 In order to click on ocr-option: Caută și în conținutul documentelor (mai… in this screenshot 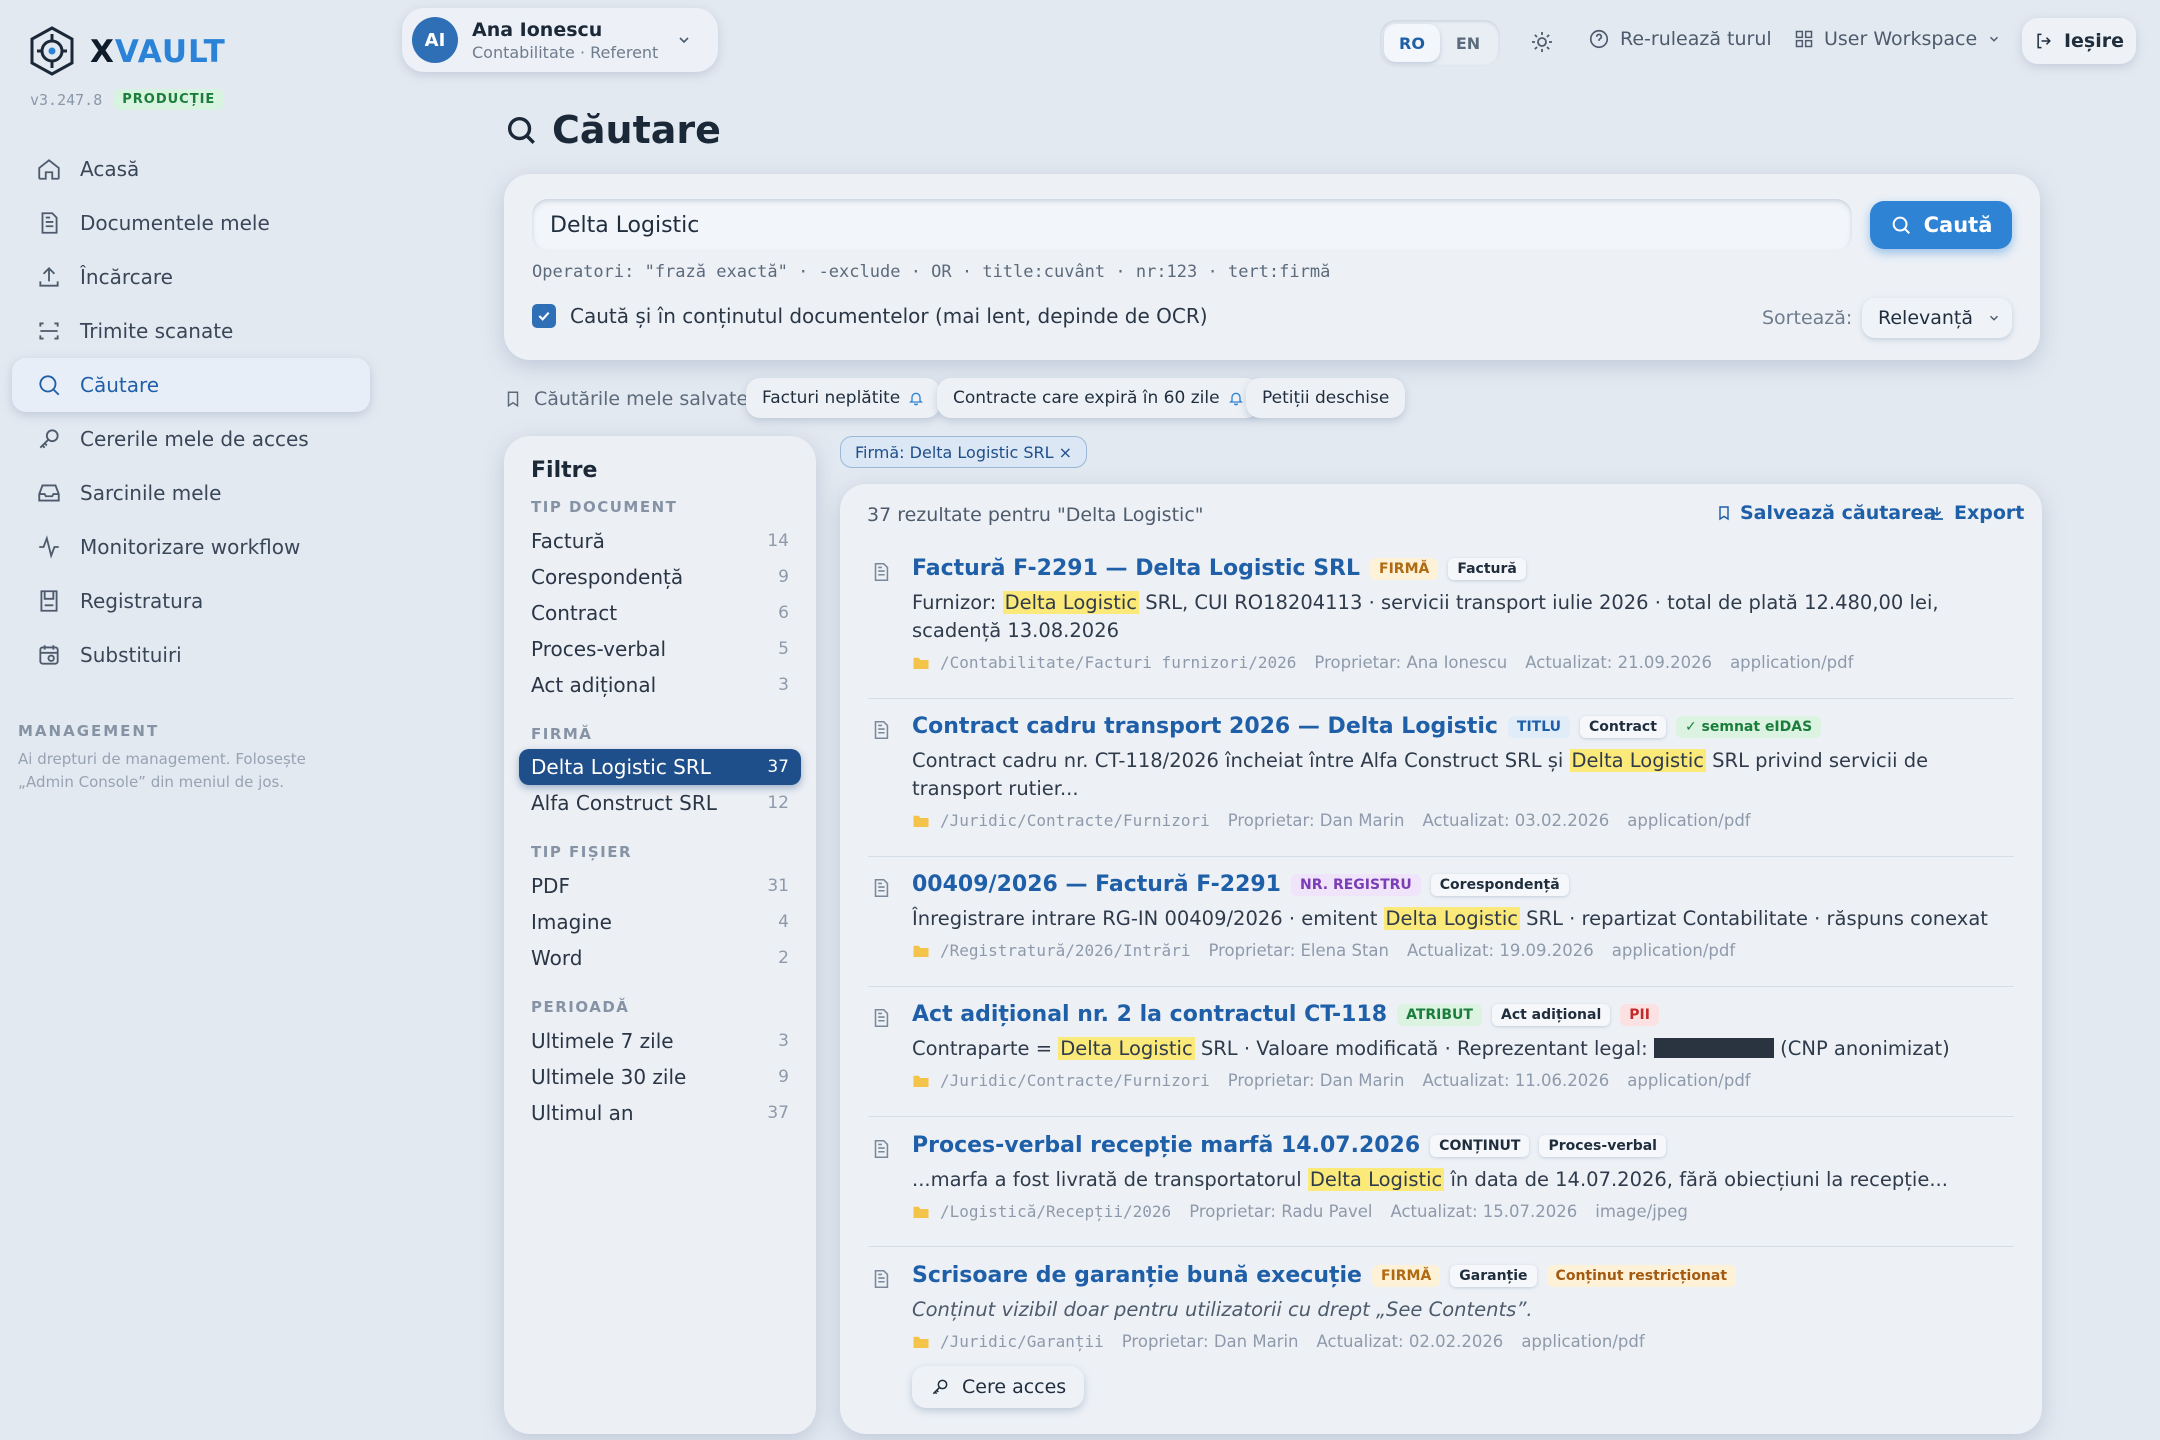, I will do `click(870, 316)`.